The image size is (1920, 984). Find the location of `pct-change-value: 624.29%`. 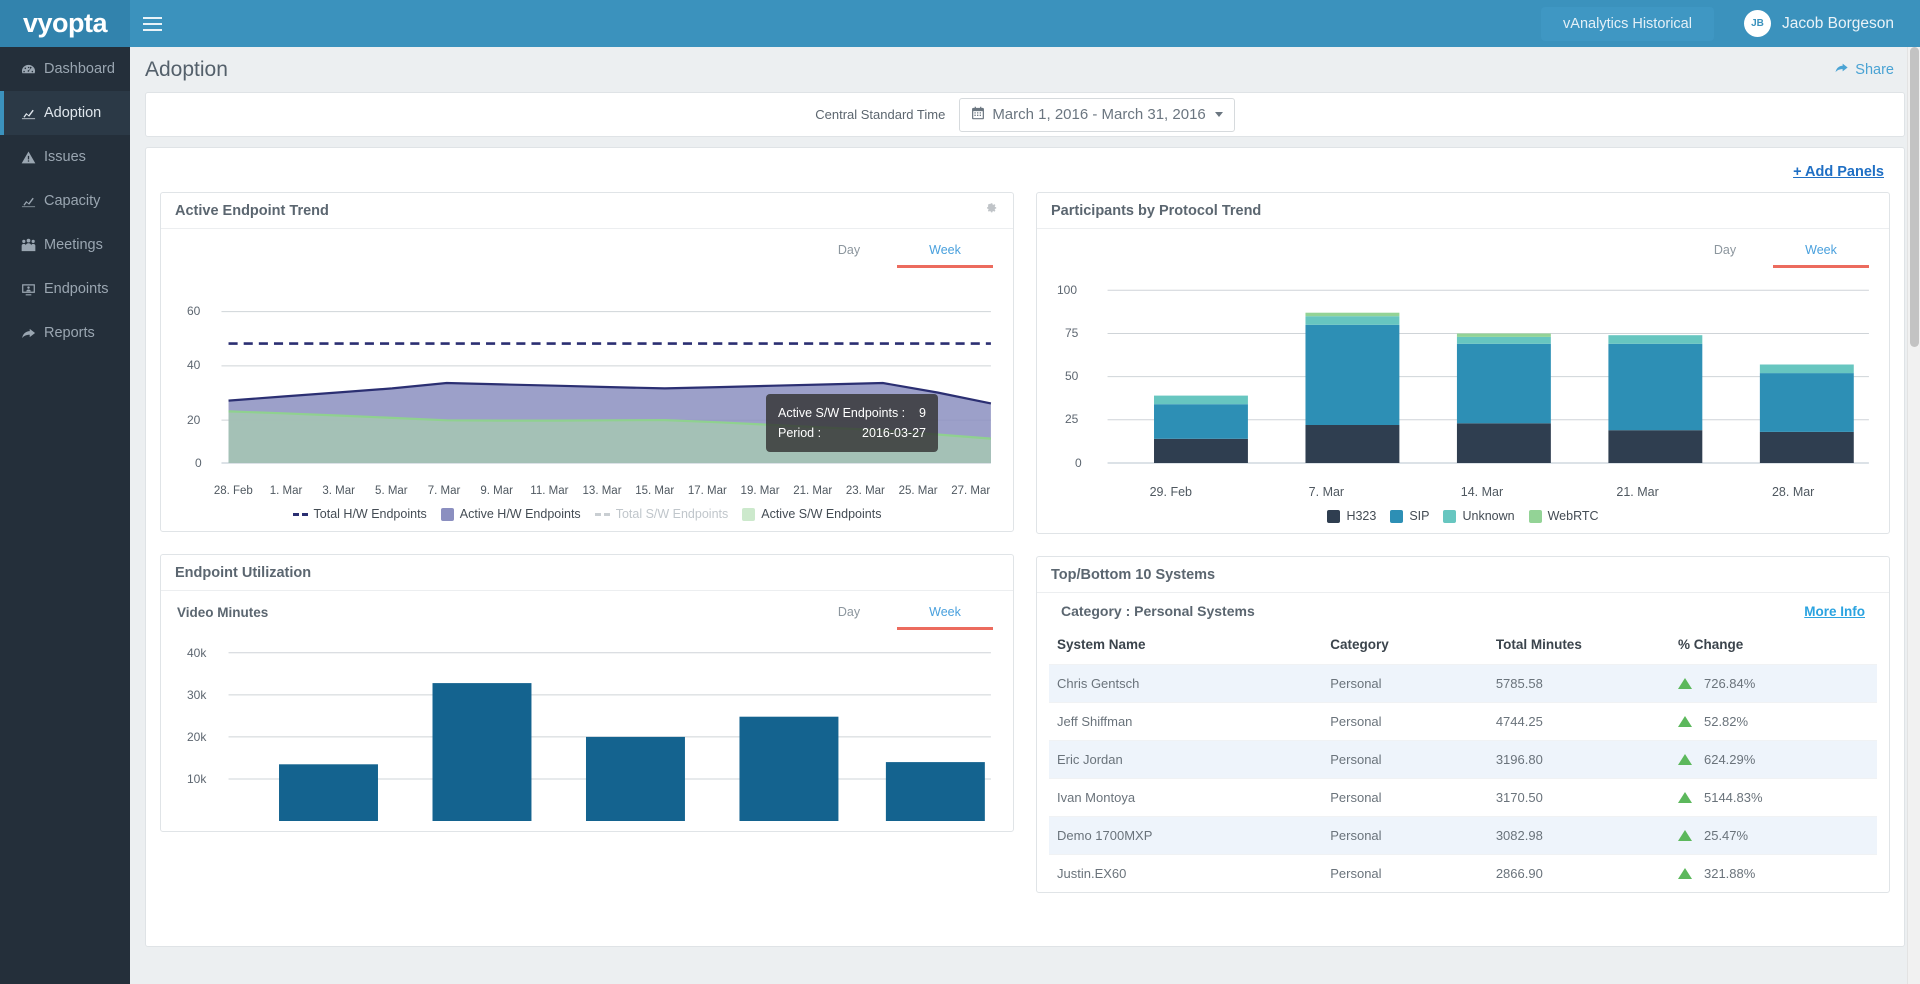

pct-change-value: 624.29% is located at coordinates (1729, 759).